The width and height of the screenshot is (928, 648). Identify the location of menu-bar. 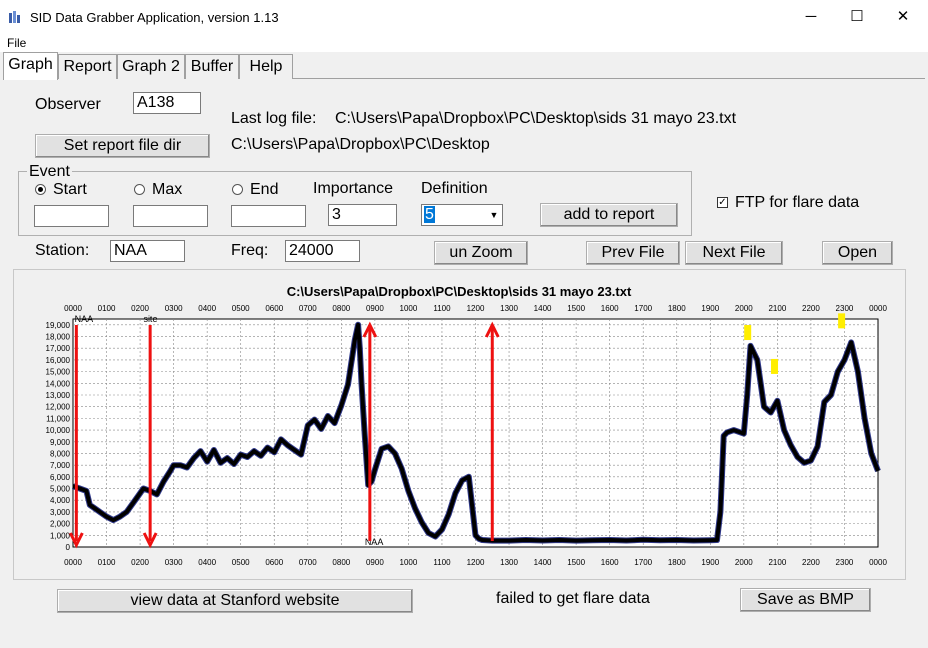
(464, 43).